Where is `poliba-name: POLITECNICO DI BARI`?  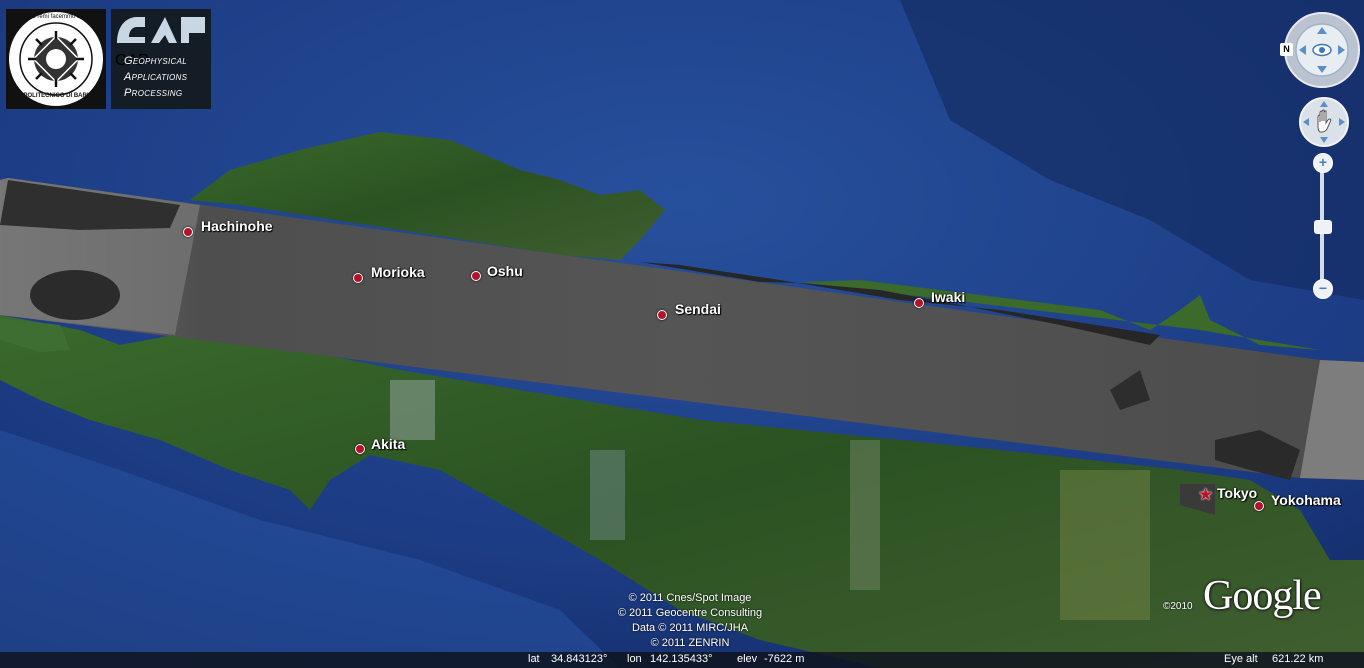
poliba-name: POLITECNICO DI BARI is located at coordinates (56, 96).